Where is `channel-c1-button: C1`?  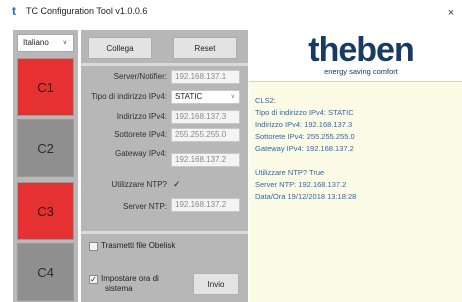
channel-c1-button: C1 is located at coordinates (45, 87).